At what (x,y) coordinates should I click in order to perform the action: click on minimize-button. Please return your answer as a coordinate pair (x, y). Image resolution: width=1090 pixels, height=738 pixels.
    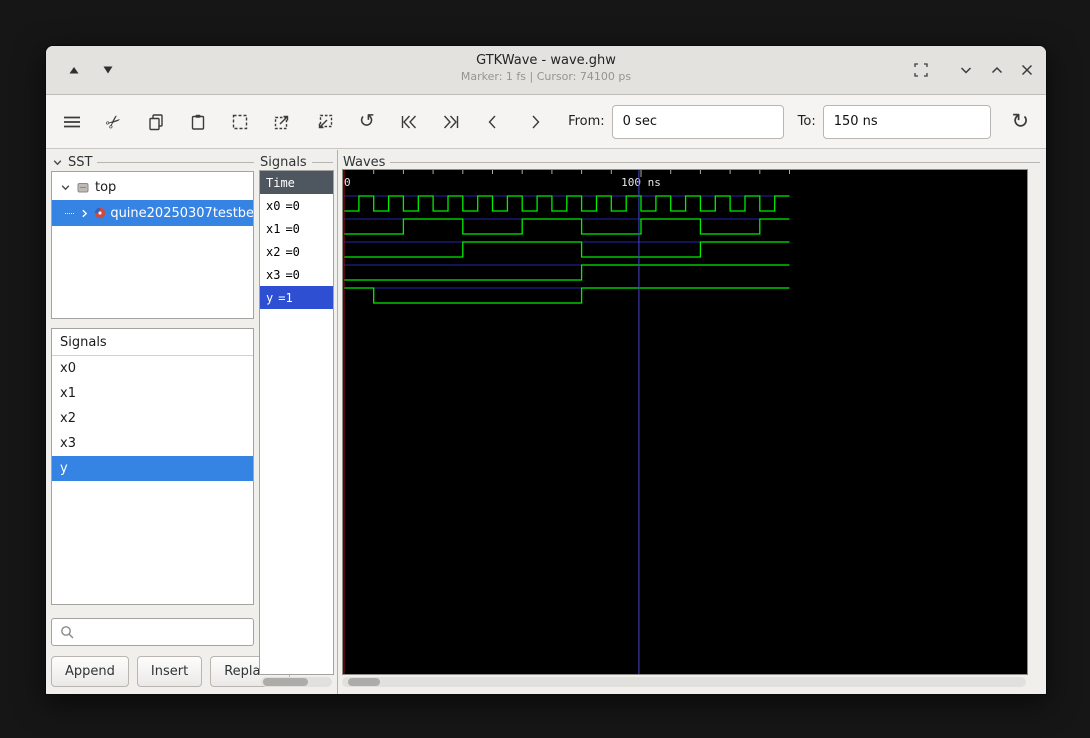
    Looking at the image, I should click on (966, 70).